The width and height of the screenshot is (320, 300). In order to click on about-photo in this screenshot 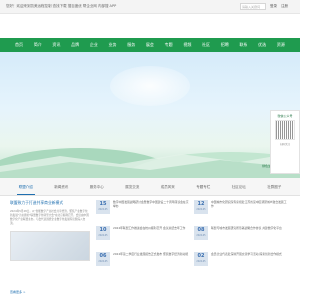, I will do `click(50, 246)`.